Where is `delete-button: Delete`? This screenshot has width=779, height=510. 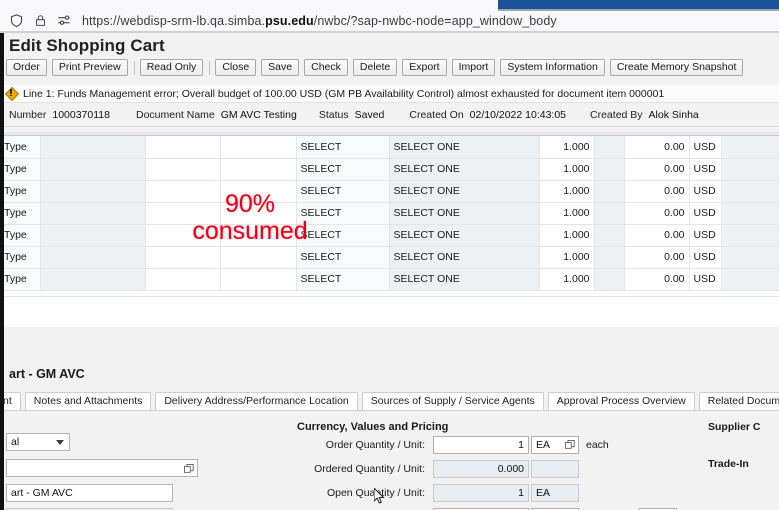 delete-button: Delete is located at coordinates (375, 67).